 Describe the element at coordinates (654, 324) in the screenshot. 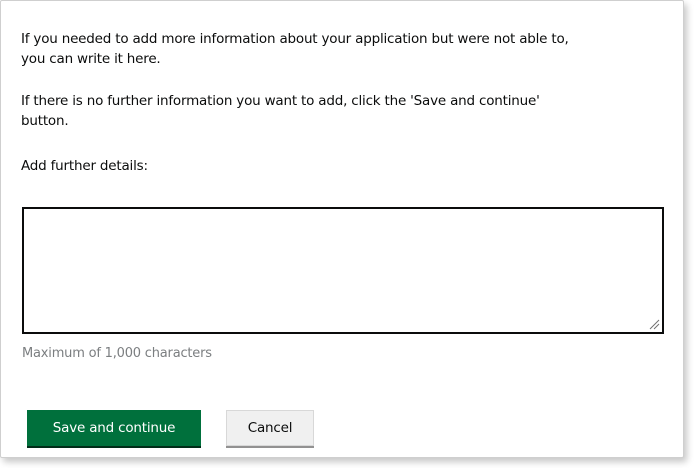

I see `resize-handle-icon` at that location.